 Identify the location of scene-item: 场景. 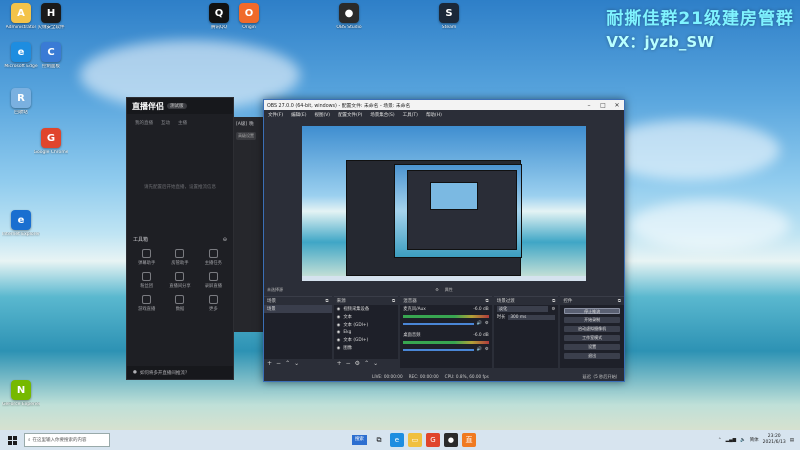
(298, 309).